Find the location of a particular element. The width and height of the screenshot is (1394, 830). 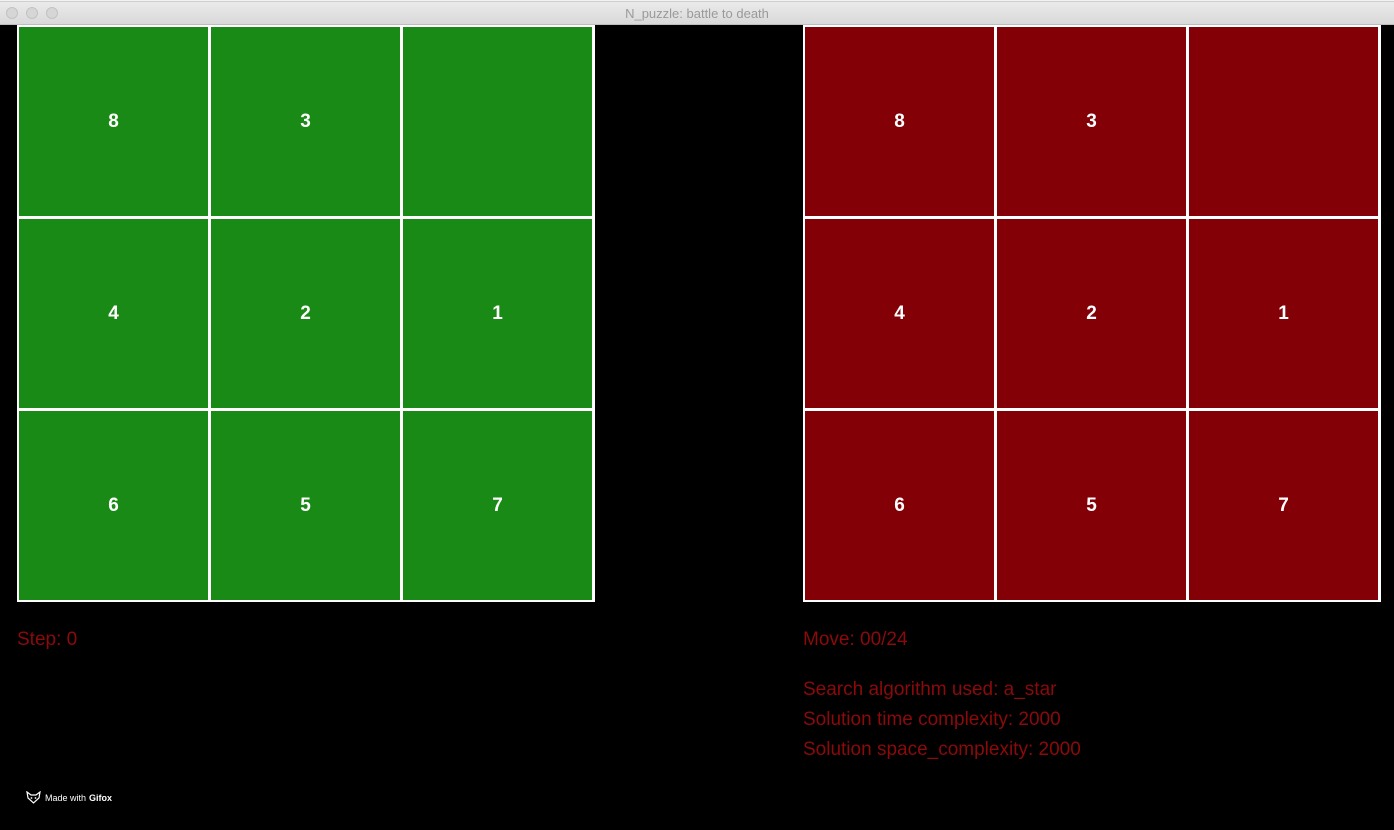

right-tile: 2 is located at coordinates (1091, 313).